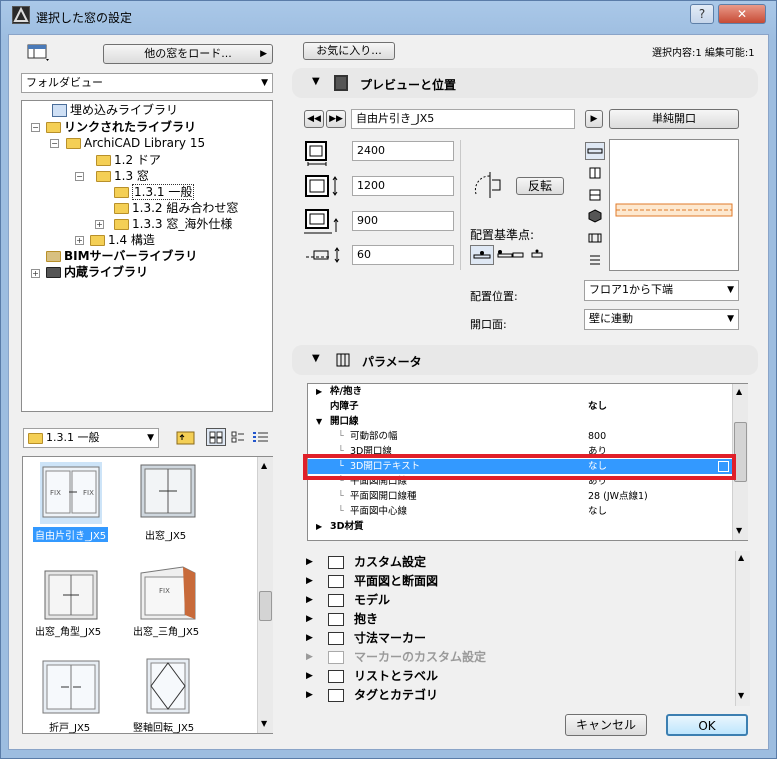 This screenshot has width=777, height=759. Describe the element at coordinates (595, 216) in the screenshot. I see `axonometric-view-icon` at that location.